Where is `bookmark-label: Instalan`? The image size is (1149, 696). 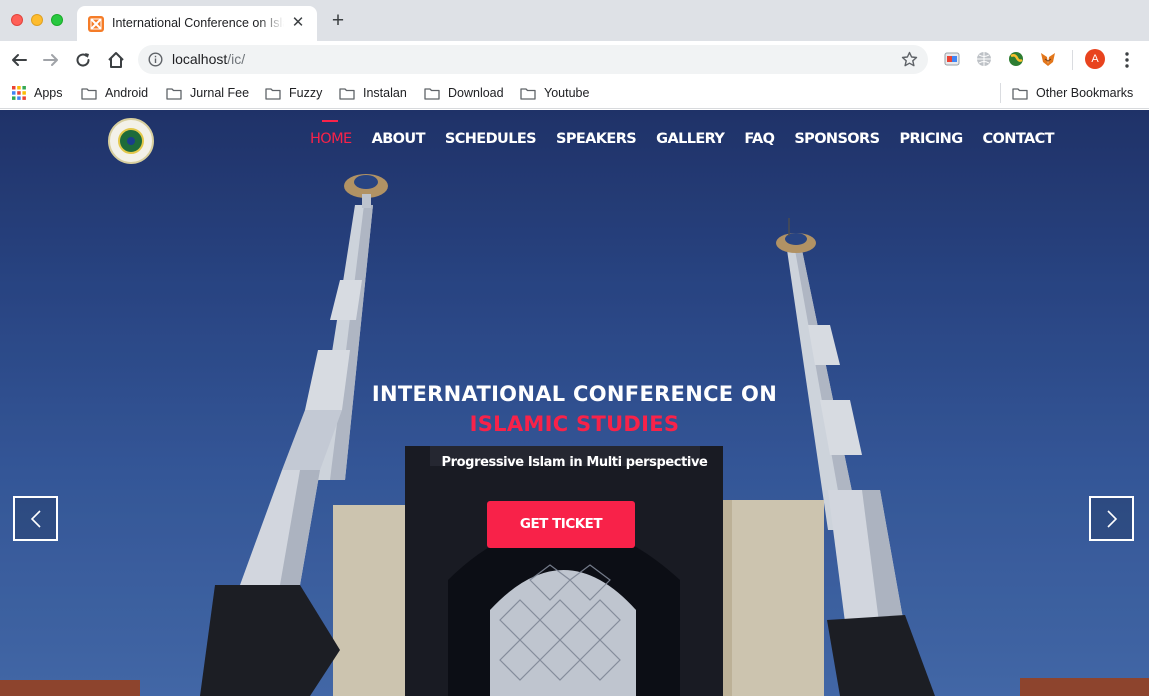
bookmark-label: Instalan is located at coordinates (385, 93).